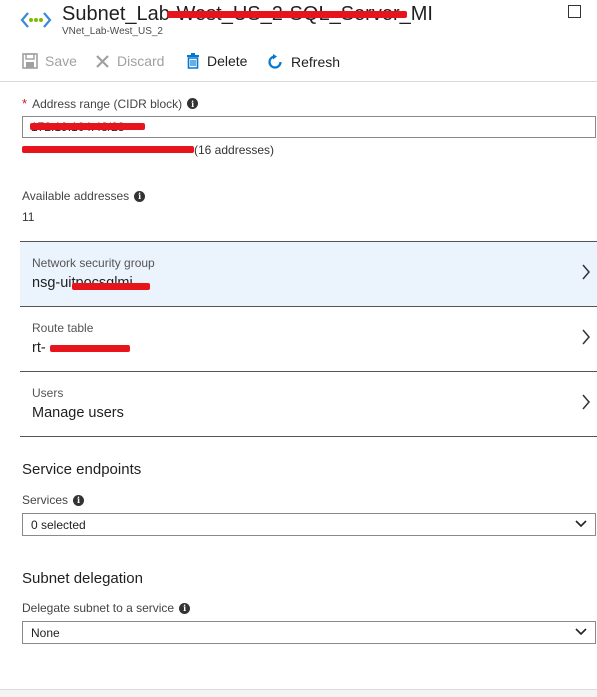 The width and height of the screenshot is (597, 697). What do you see at coordinates (102, 61) in the screenshot?
I see `discard-icon` at bounding box center [102, 61].